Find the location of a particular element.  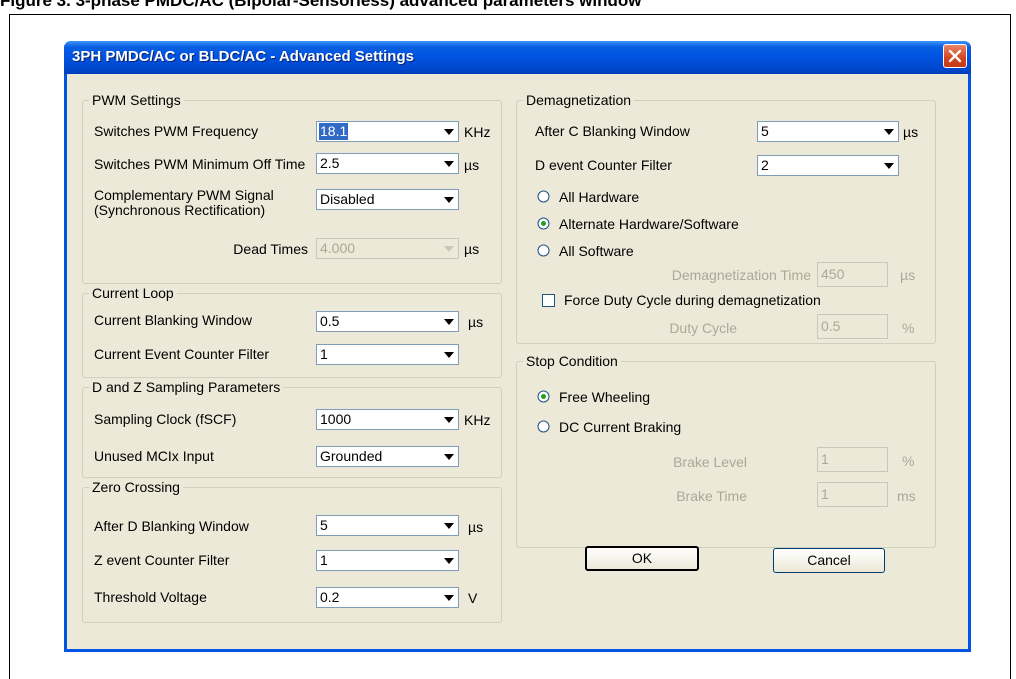

brake-time-unit: ms is located at coordinates (906, 496).